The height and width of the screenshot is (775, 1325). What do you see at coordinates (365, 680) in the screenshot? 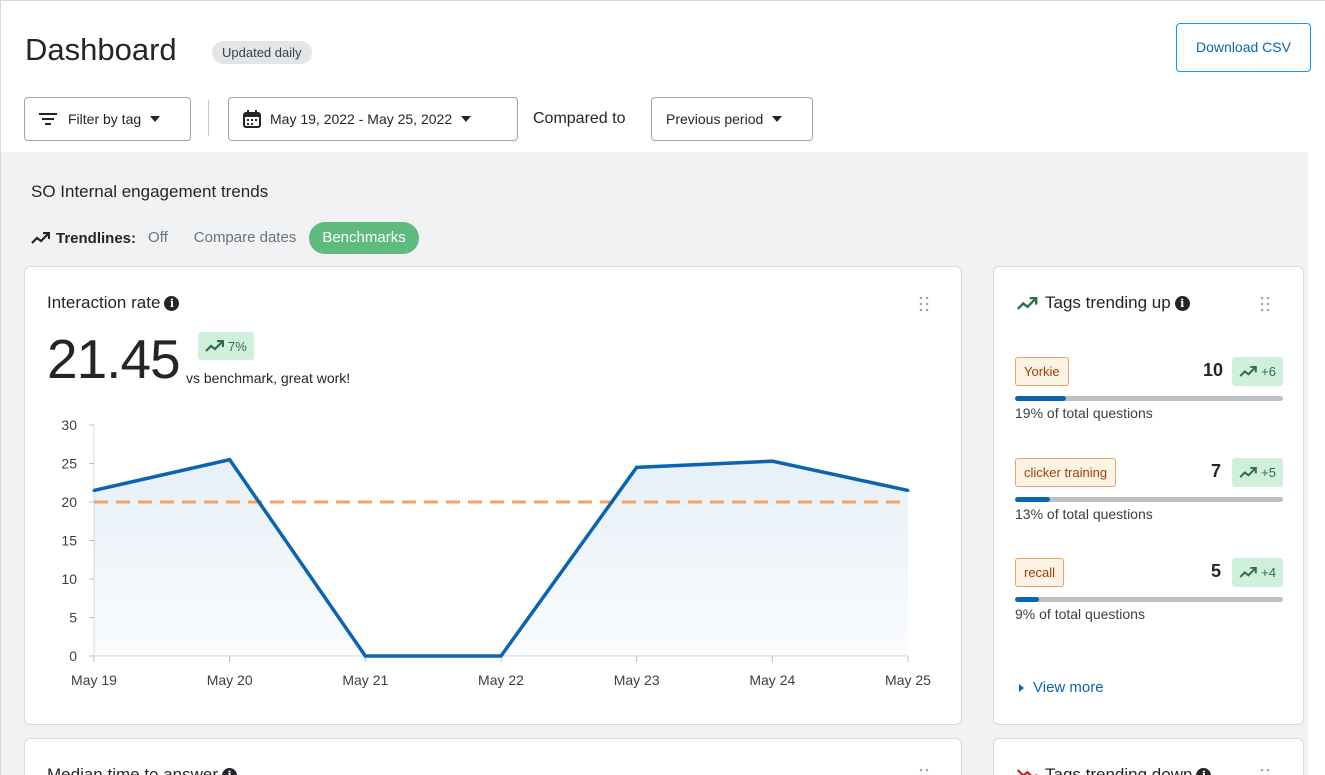
I see `x-tick-label: May 21` at bounding box center [365, 680].